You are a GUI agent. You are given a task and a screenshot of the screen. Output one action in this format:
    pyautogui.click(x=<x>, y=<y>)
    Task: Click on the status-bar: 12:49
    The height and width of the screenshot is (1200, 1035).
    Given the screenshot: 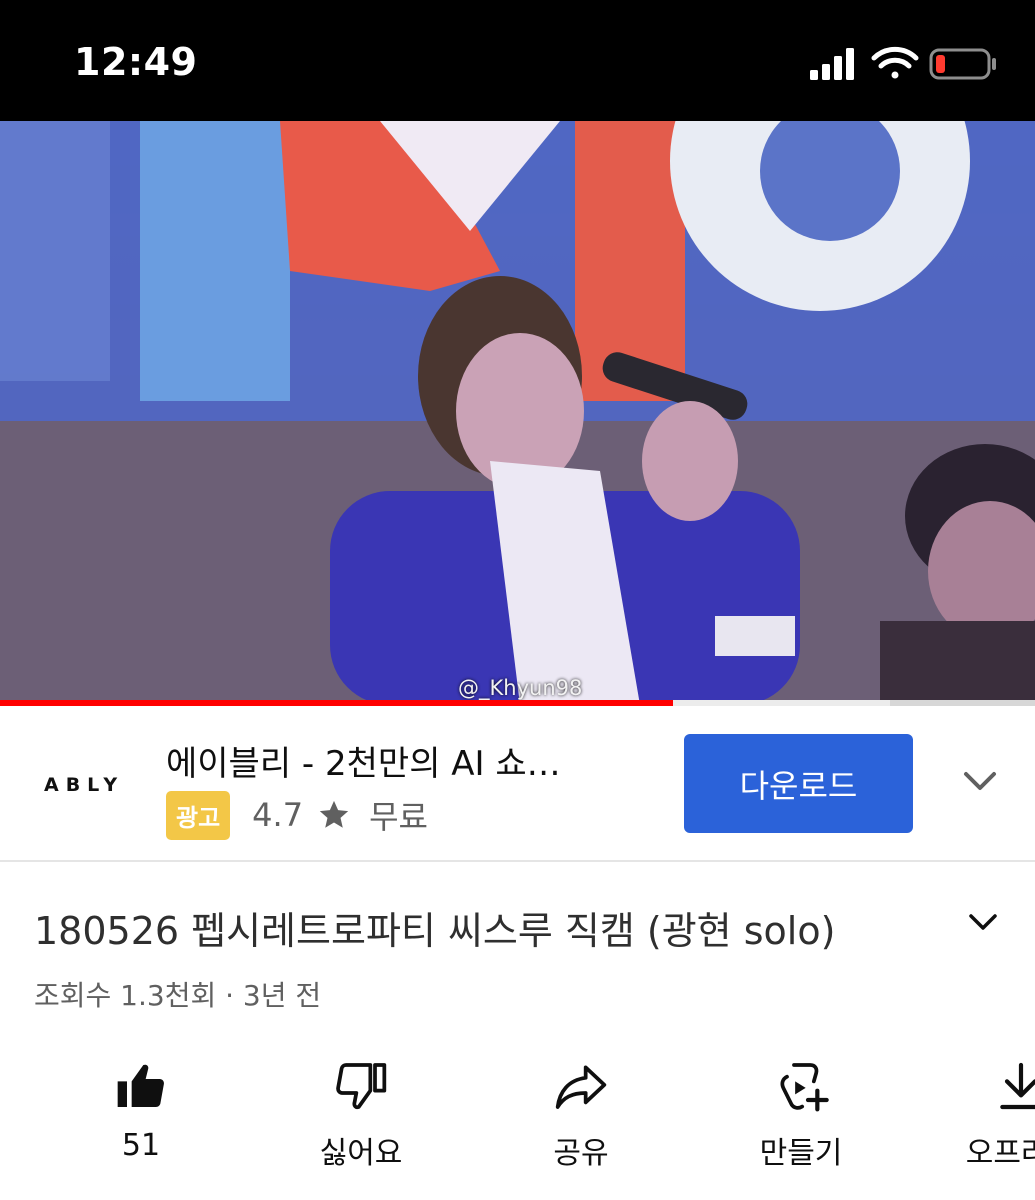 What is the action you would take?
    pyautogui.click(x=517, y=60)
    